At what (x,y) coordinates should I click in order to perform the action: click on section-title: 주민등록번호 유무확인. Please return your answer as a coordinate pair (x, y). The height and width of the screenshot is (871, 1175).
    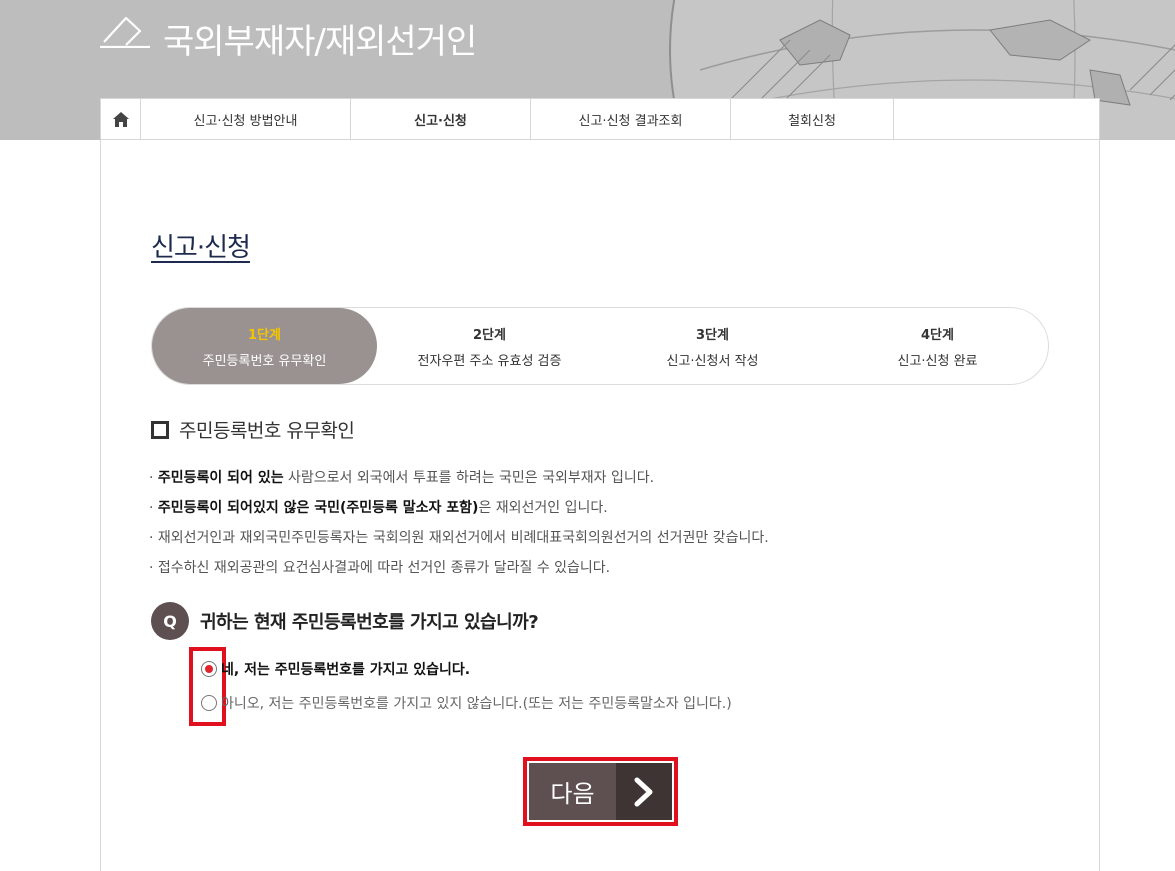
    Looking at the image, I should click on (267, 431).